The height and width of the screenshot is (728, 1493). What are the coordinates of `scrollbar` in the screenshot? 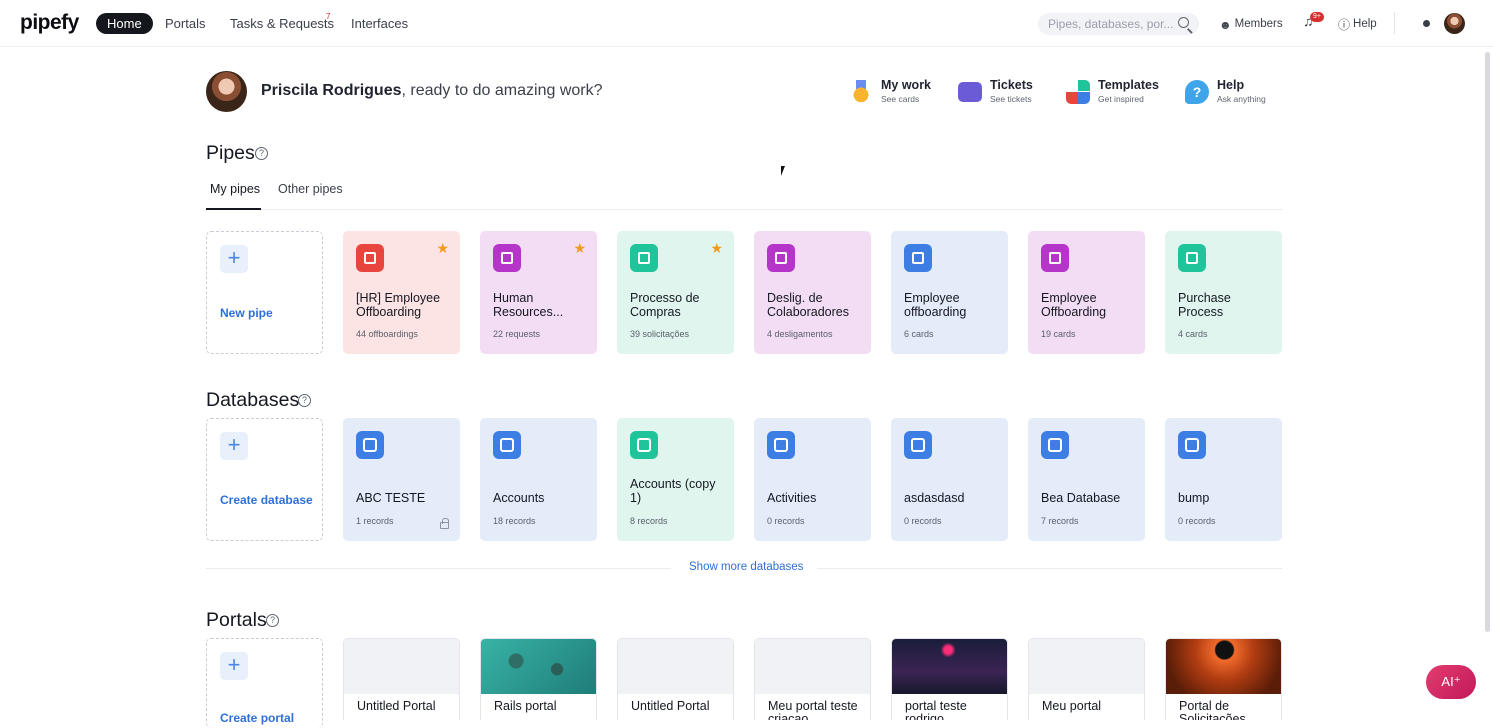 It's located at (1487, 342).